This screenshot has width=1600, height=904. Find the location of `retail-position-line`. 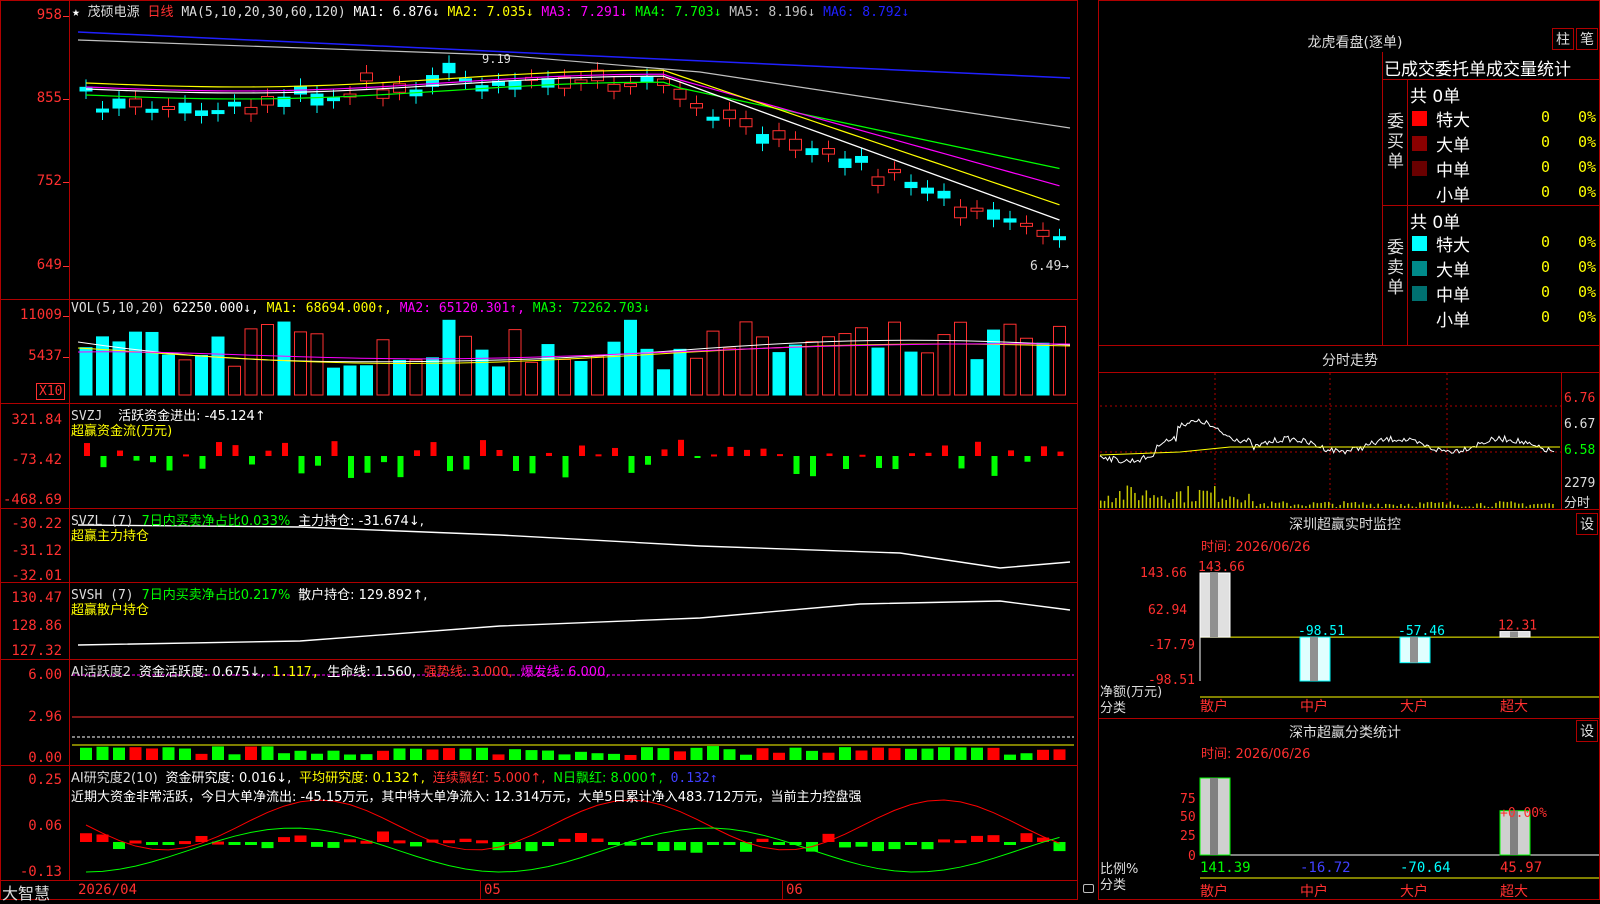

retail-position-line is located at coordinates (574, 623).